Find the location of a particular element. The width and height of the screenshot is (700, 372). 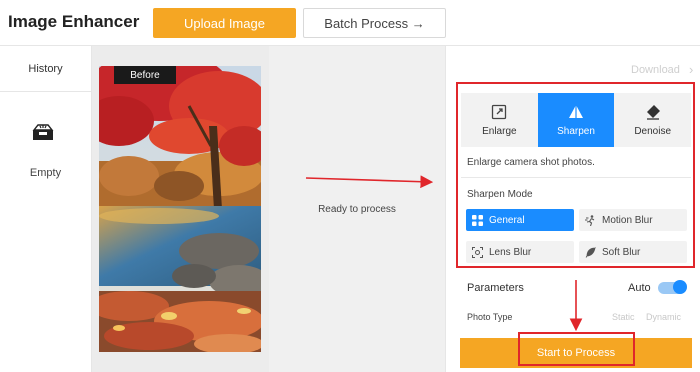

history-tab: History is located at coordinates (45, 69).